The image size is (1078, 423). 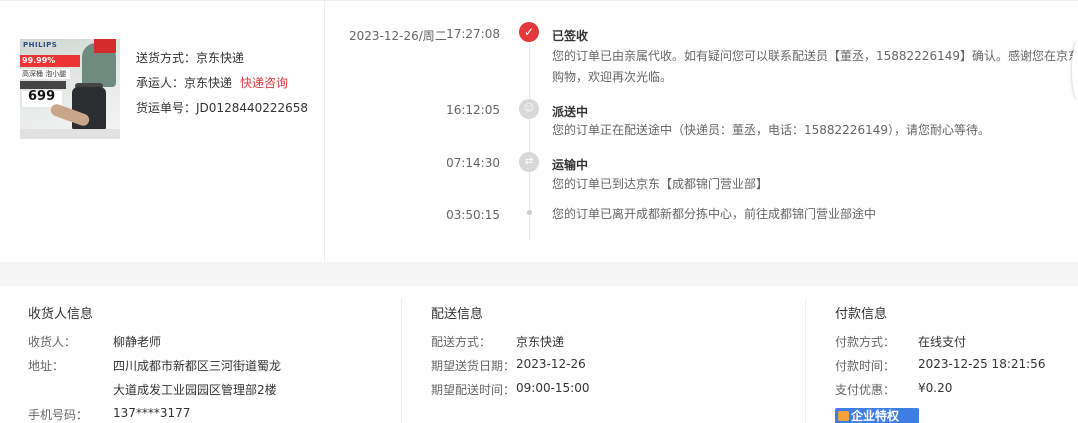 I want to click on payment-method: 在线支付, so click(x=942, y=342).